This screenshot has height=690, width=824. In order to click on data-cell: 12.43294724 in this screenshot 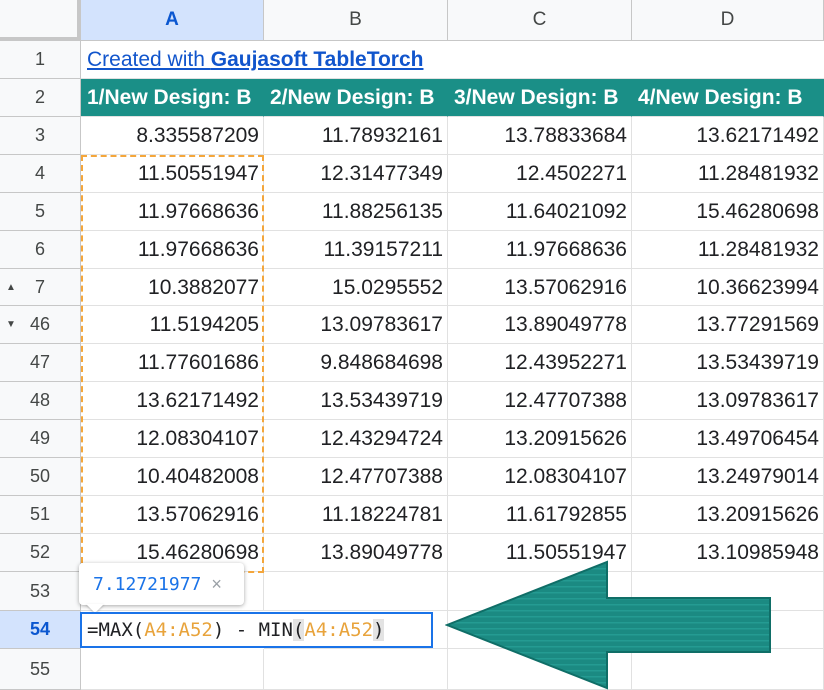, I will do `click(356, 439)`.